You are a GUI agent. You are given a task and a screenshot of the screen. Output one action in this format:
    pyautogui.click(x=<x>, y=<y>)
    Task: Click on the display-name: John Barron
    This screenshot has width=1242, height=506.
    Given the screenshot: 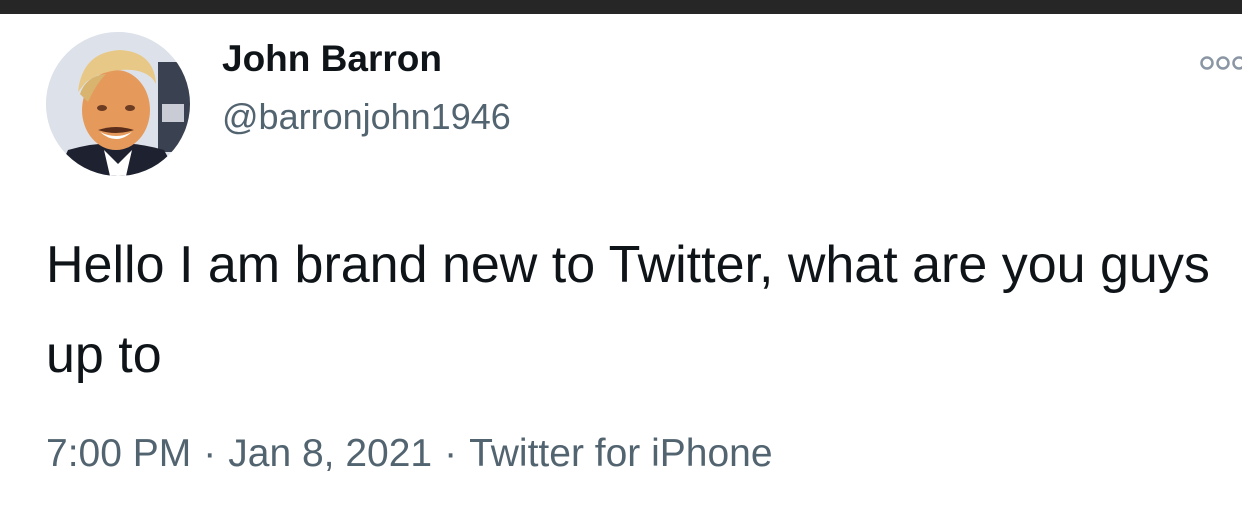 What is the action you would take?
    pyautogui.click(x=332, y=59)
    